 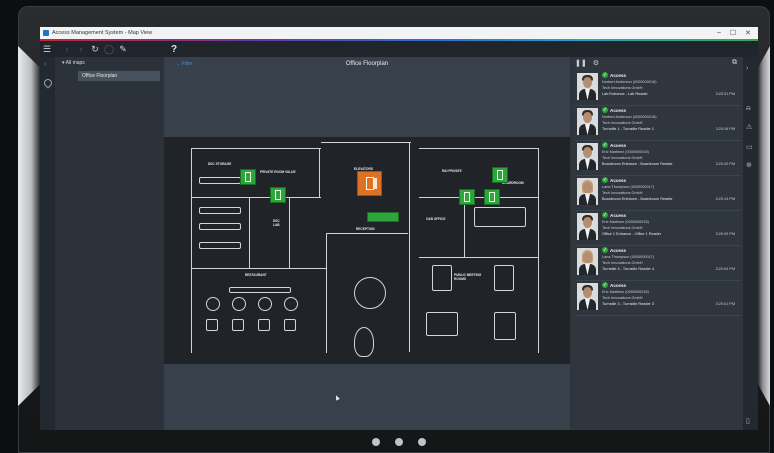 I want to click on tree-root: ▾ All maps, so click(x=73, y=63).